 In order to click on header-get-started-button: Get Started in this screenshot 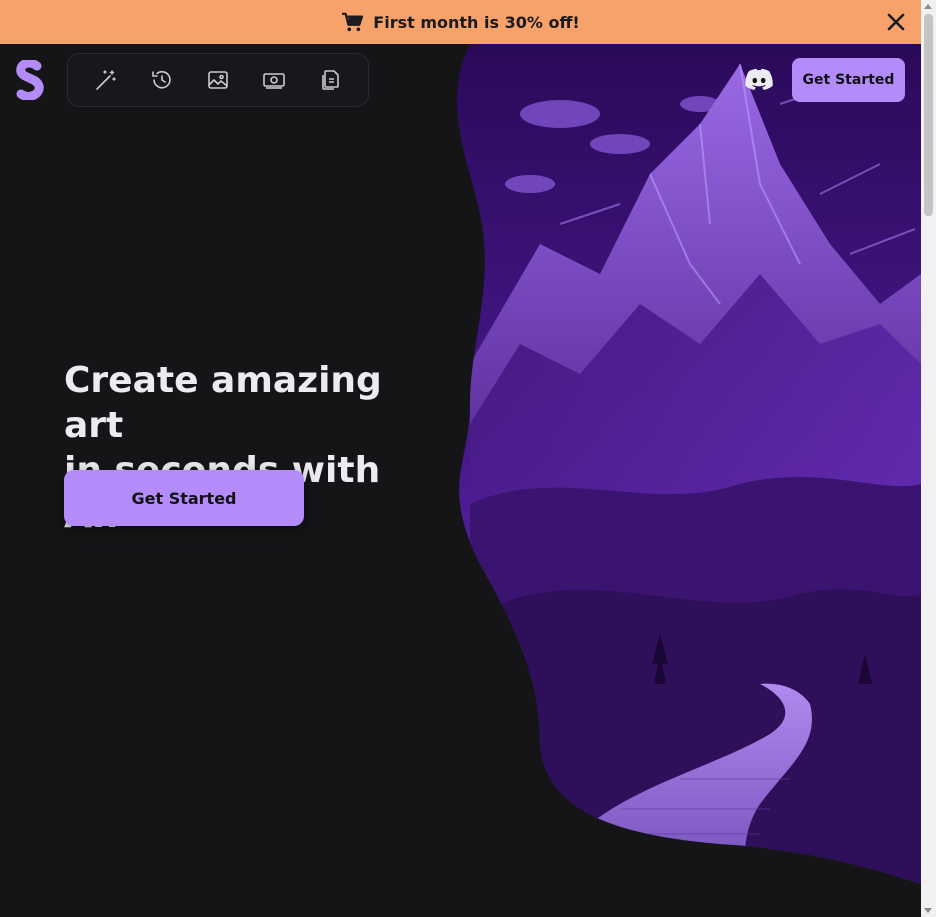, I will do `click(848, 80)`.